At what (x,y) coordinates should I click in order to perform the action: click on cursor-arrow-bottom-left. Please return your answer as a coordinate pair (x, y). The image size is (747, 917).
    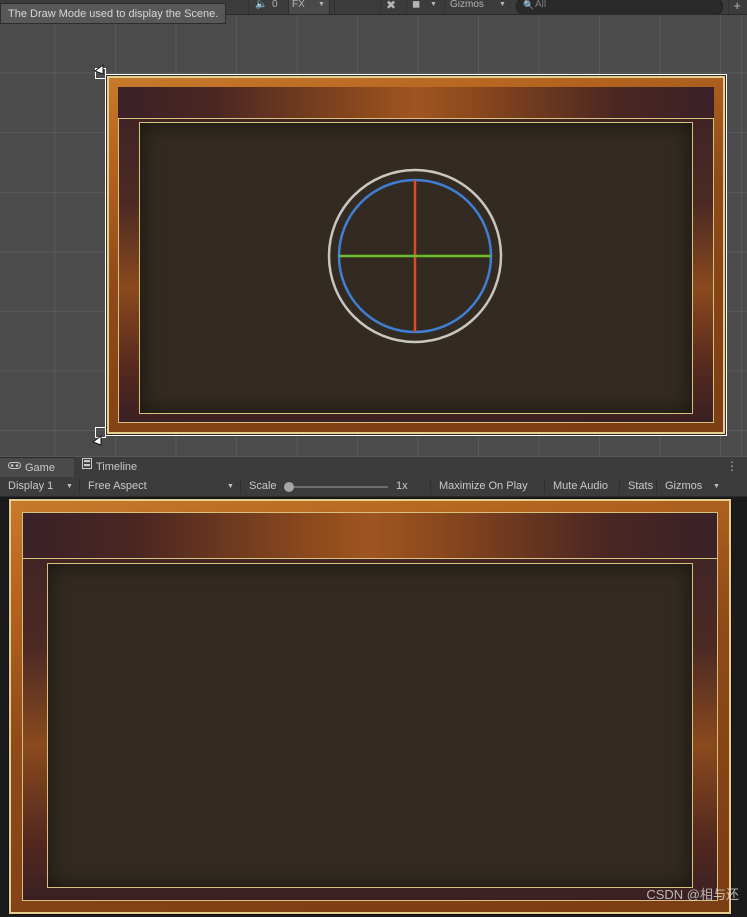
    Looking at the image, I should click on (96, 440).